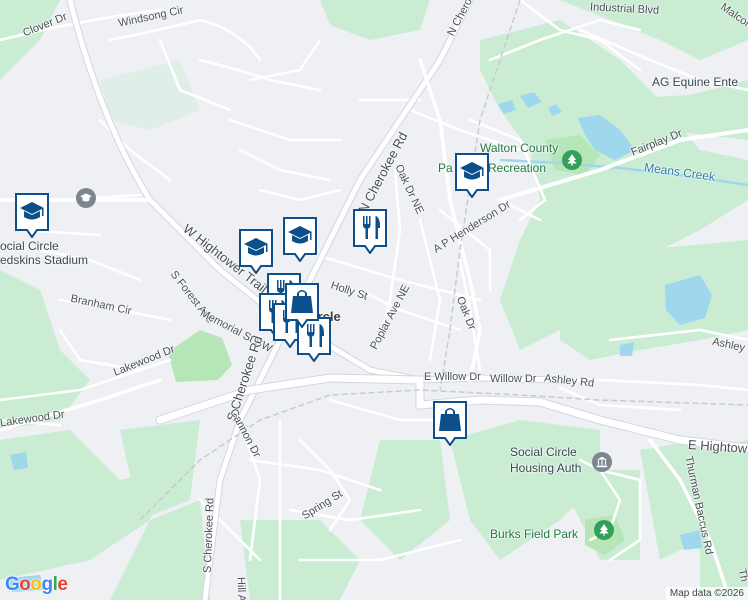 Image resolution: width=748 pixels, height=600 pixels. Describe the element at coordinates (572, 160) in the screenshot. I see `park-tree-icon` at that location.